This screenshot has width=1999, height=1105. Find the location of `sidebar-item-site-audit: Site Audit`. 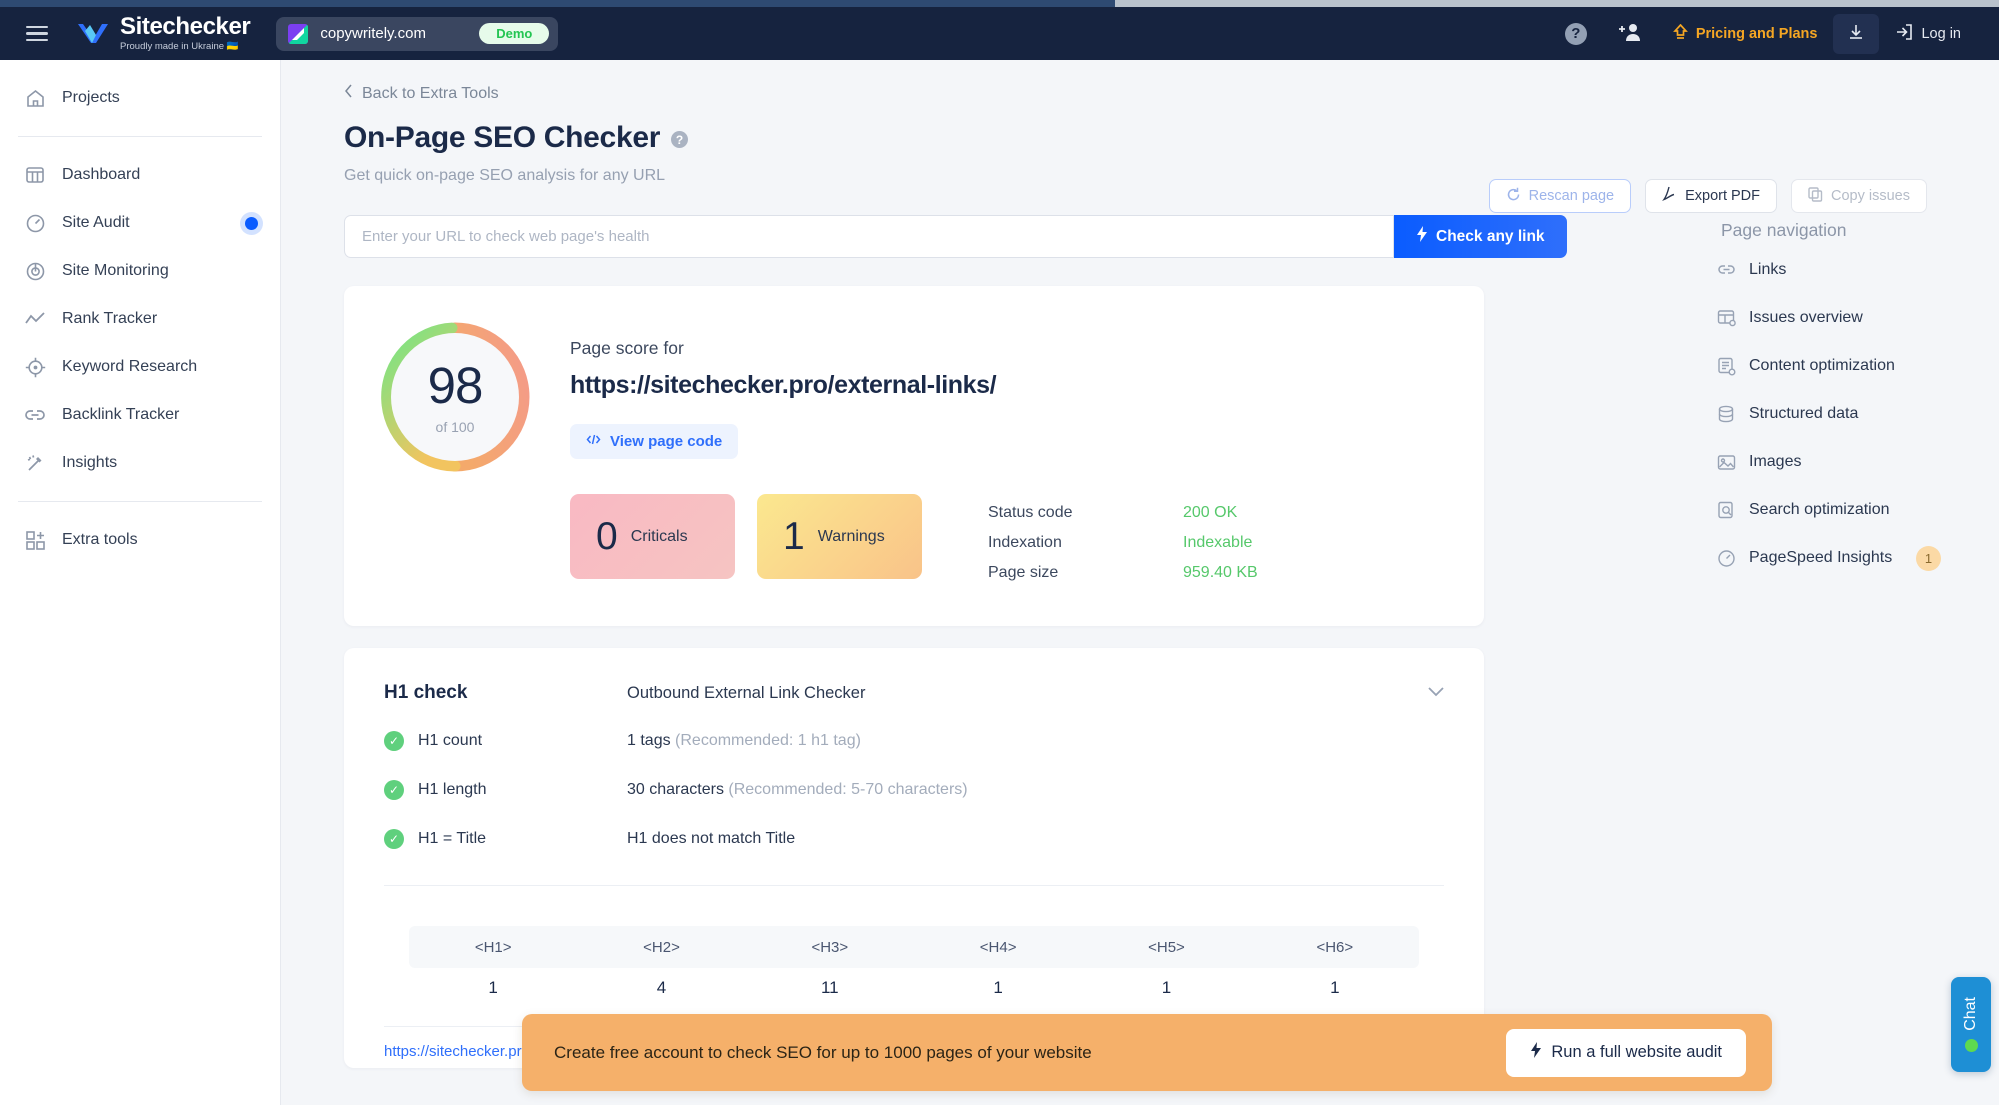

sidebar-item-site-audit: Site Audit is located at coordinates (140, 223).